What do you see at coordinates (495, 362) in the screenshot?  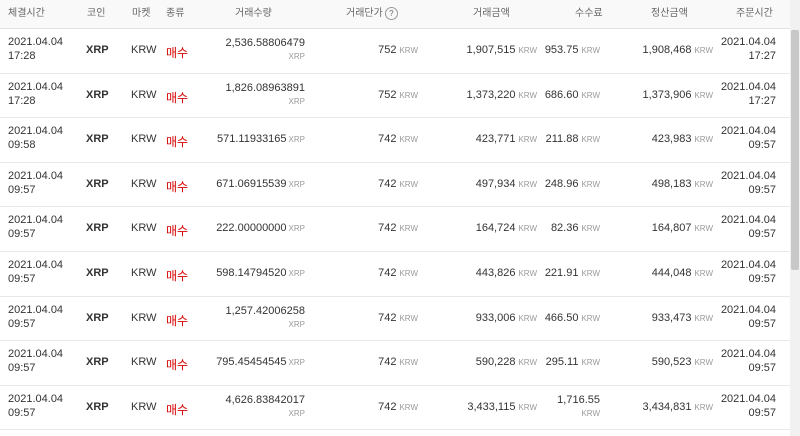 I see `amount-value: 590,228` at bounding box center [495, 362].